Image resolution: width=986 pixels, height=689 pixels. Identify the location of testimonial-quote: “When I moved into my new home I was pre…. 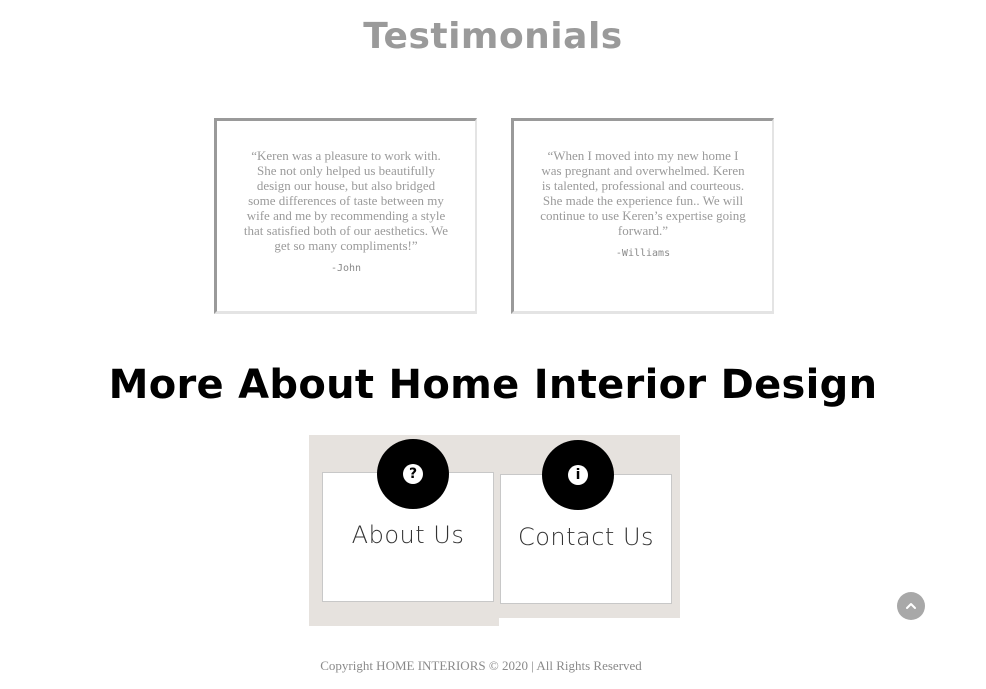
(643, 193).